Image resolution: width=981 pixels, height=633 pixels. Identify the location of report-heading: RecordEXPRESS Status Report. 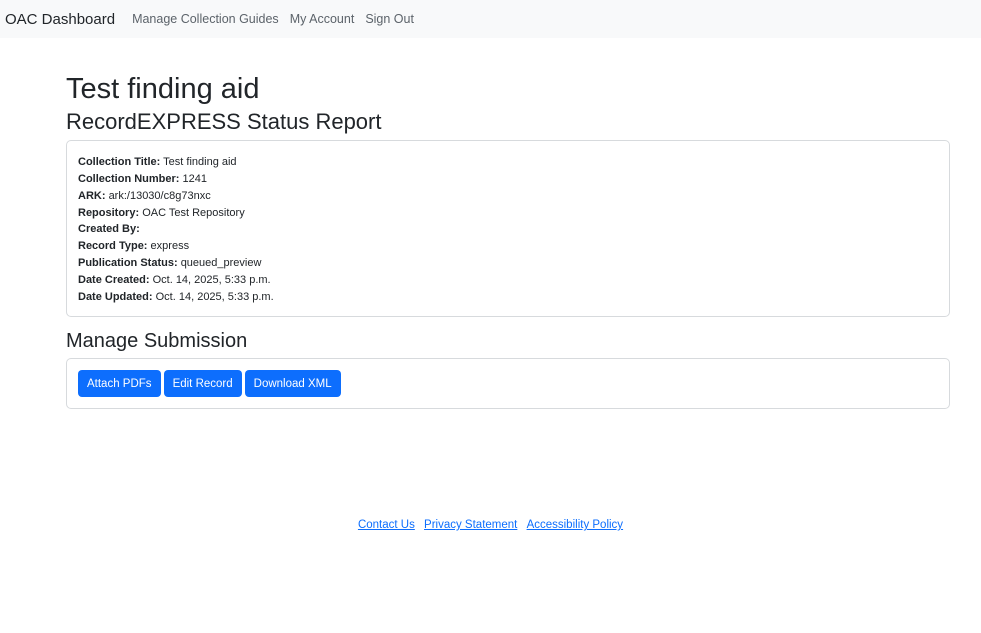
(224, 121).